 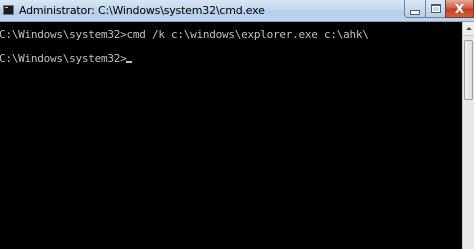 What do you see at coordinates (468, 135) in the screenshot?
I see `vertical-scrollbar` at bounding box center [468, 135].